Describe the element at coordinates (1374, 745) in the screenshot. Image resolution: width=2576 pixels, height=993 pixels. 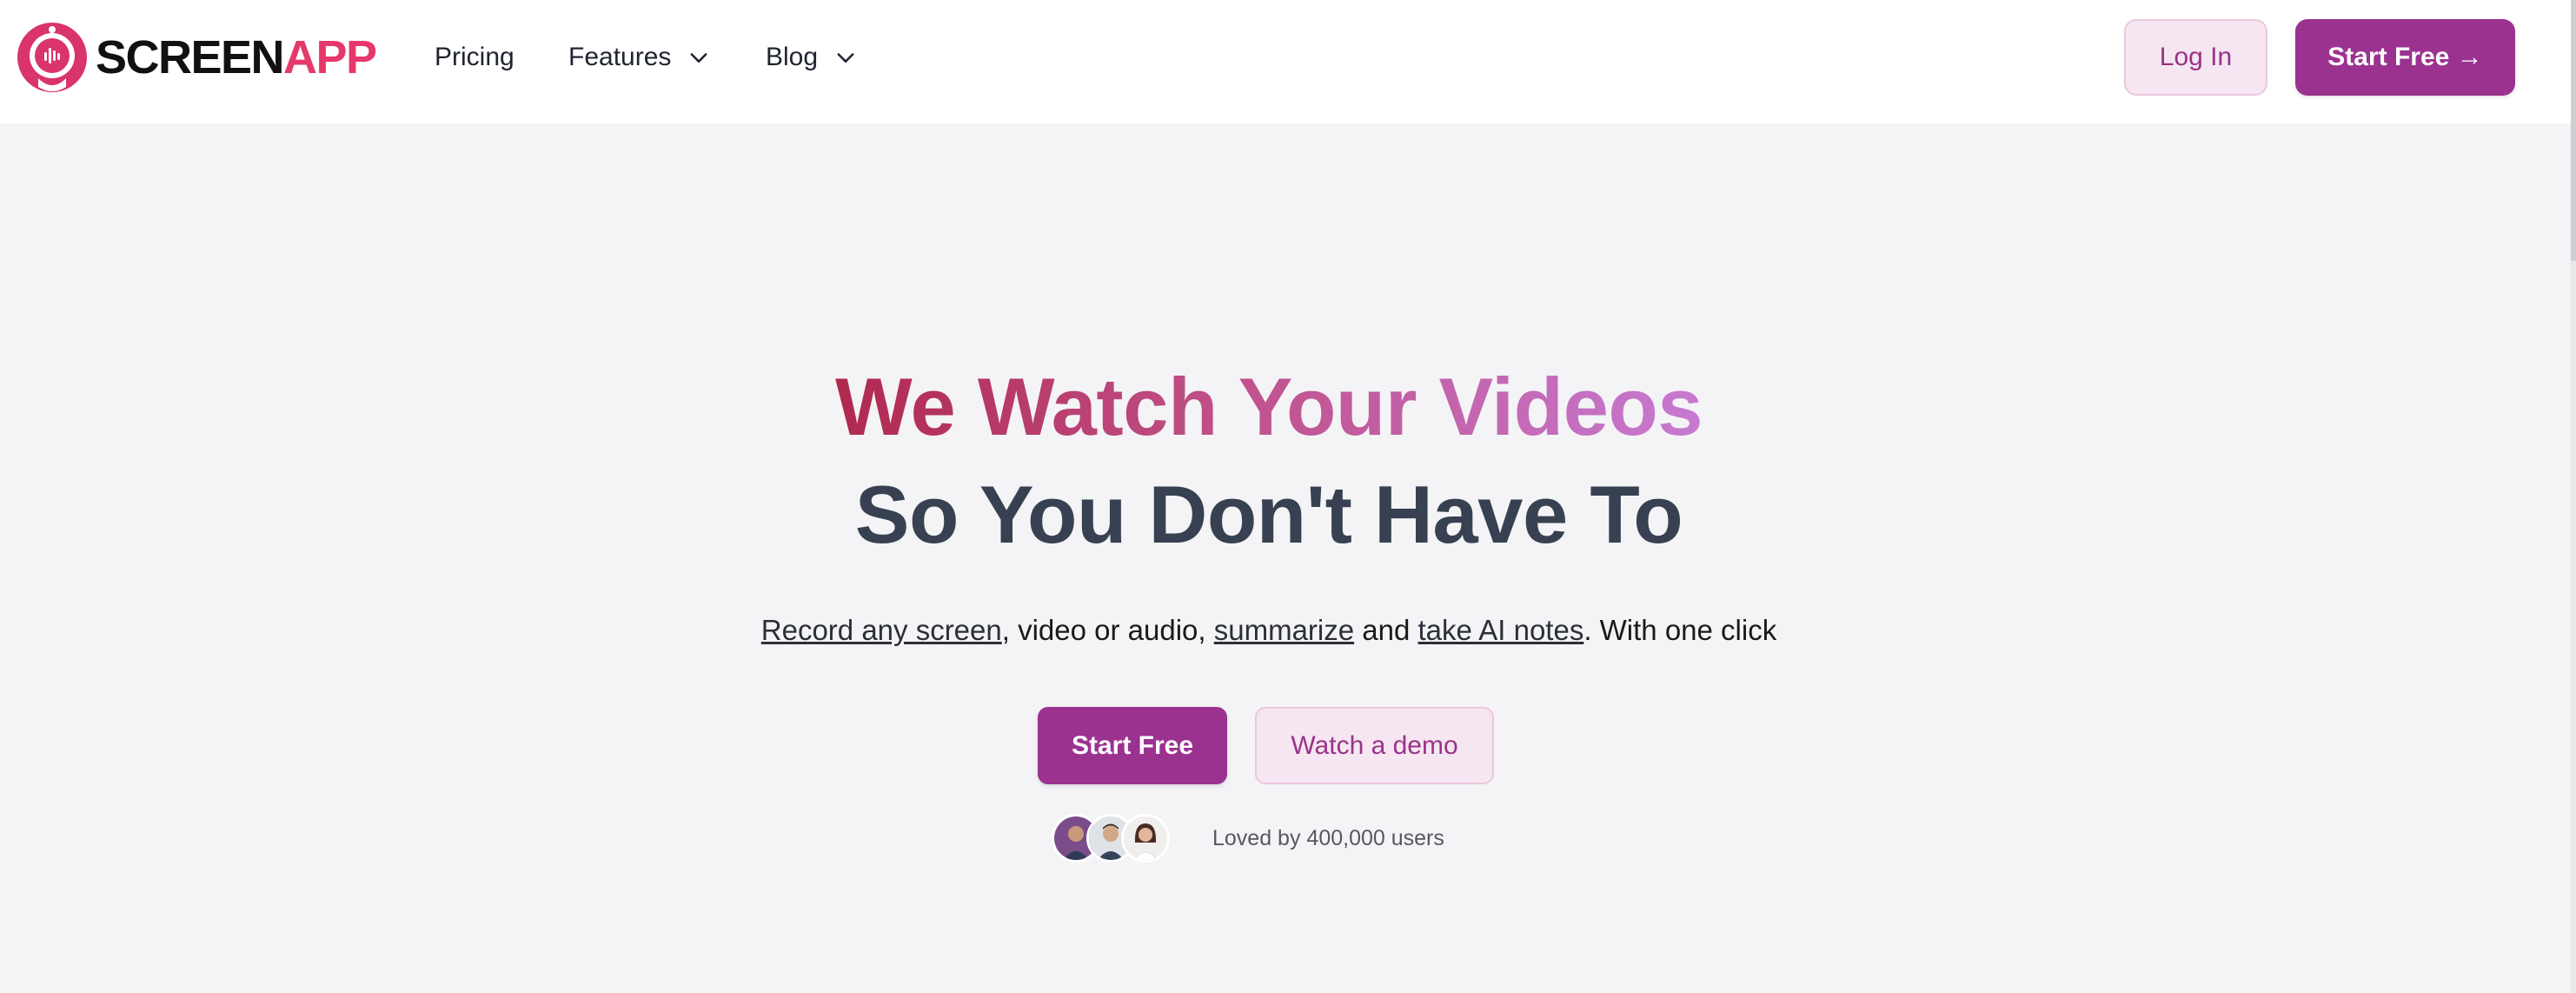
I see `watch-demo-button: Watch a demo` at that location.